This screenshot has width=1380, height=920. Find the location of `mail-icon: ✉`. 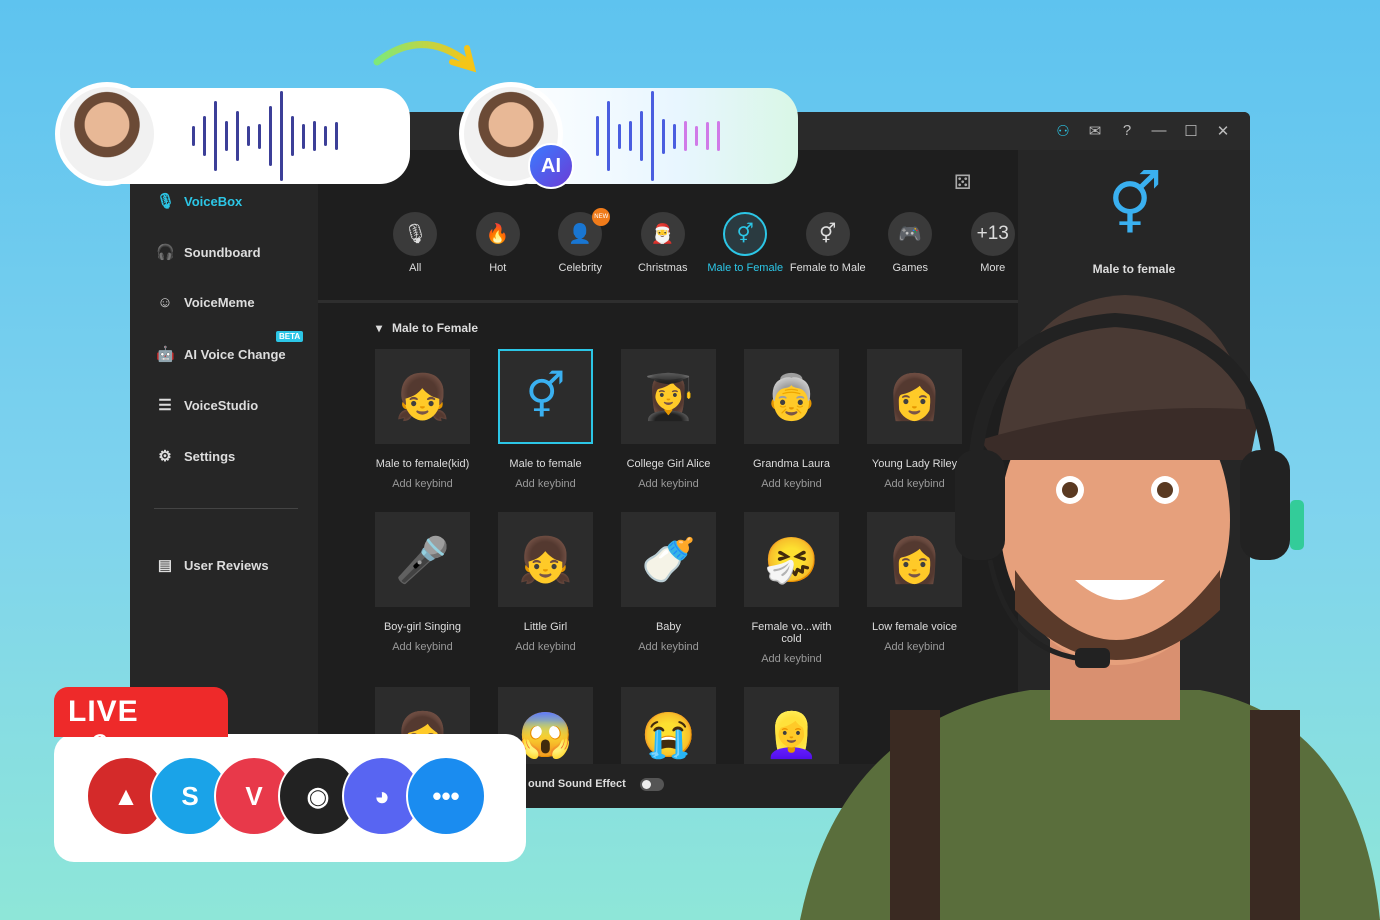

mail-icon: ✉ is located at coordinates (1095, 131).